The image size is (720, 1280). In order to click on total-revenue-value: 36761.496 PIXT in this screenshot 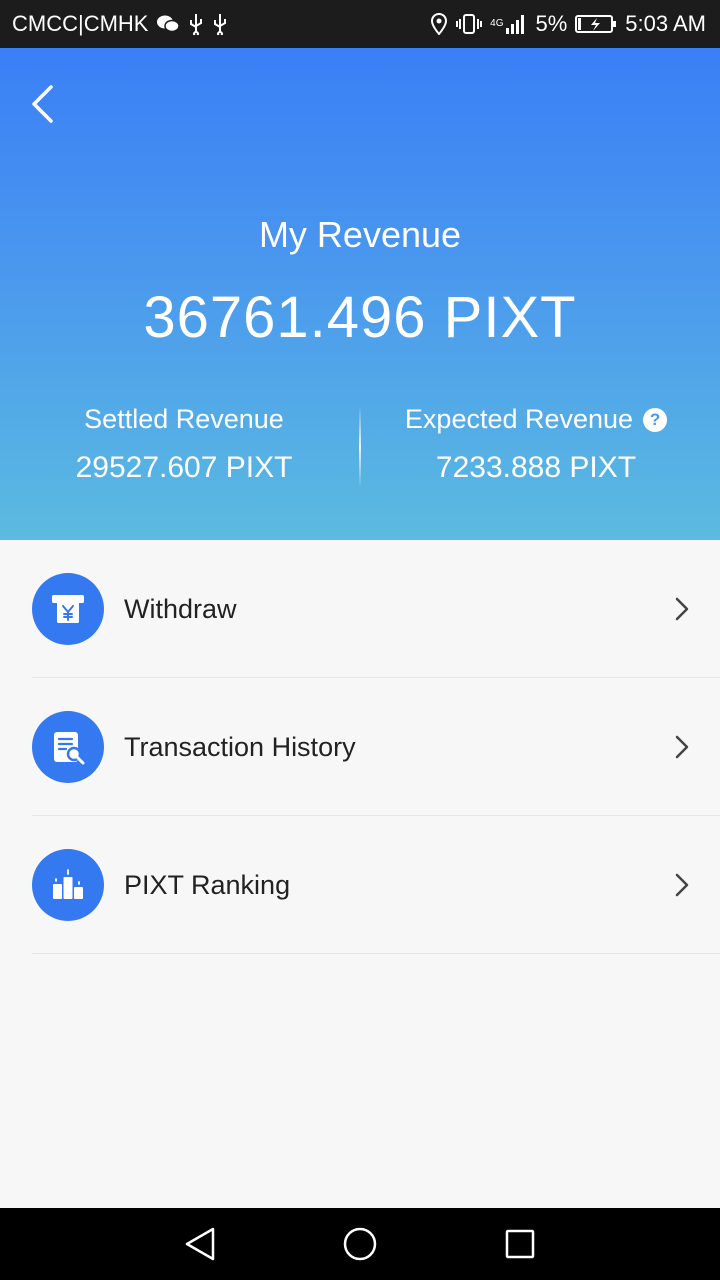, I will do `click(360, 317)`.